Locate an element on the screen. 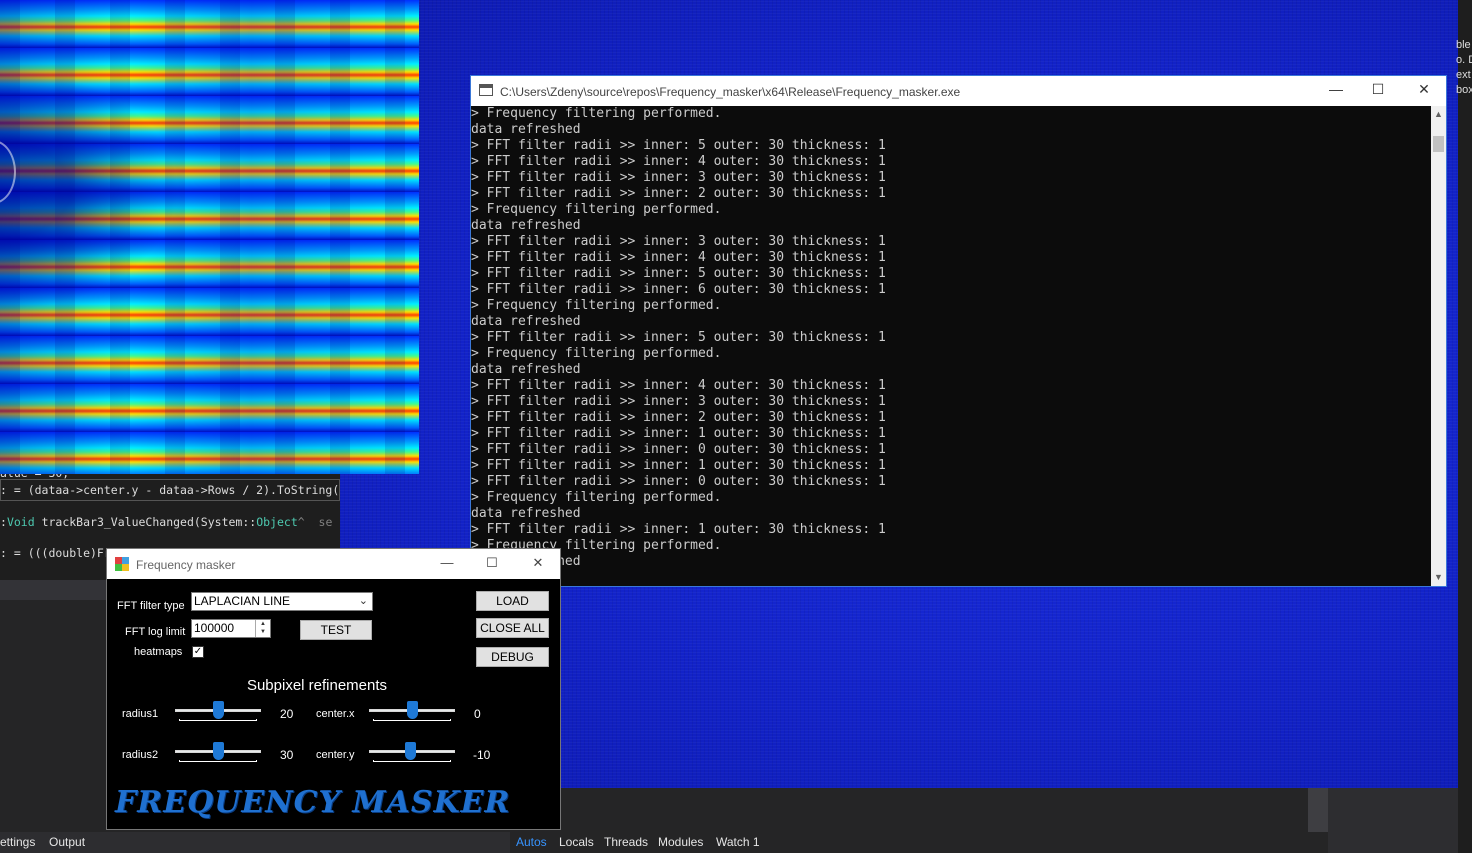 This screenshot has height=853, width=1472. ide-panel-header is located at coordinates (55, 590).